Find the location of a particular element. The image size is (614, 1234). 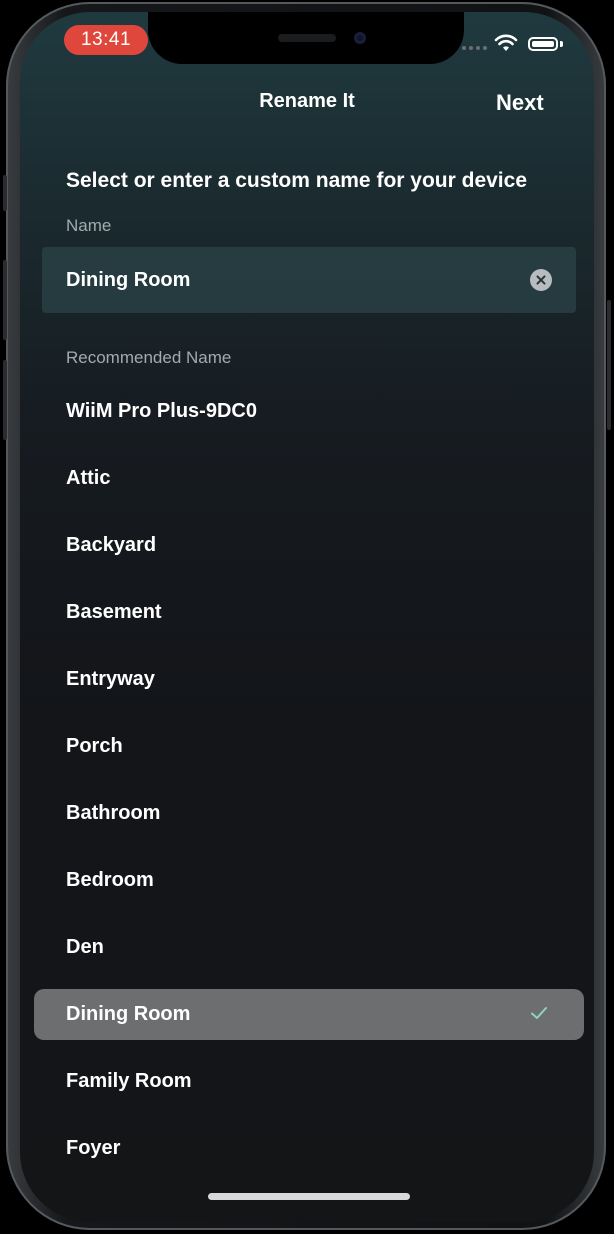

list-item-label: Basement is located at coordinates (114, 612).